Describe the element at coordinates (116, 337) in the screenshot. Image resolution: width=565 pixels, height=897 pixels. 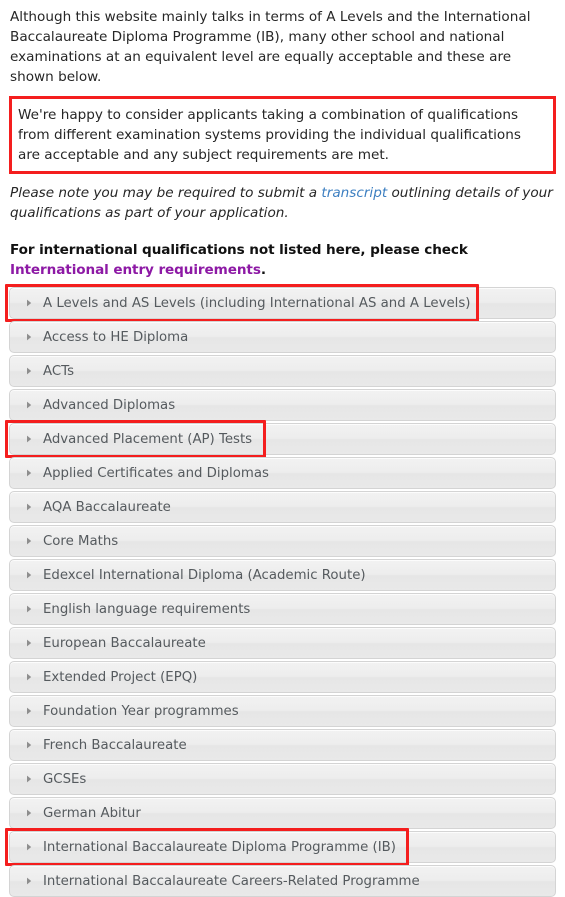
I see `accordion-item-label: Access to HE Diploma` at that location.